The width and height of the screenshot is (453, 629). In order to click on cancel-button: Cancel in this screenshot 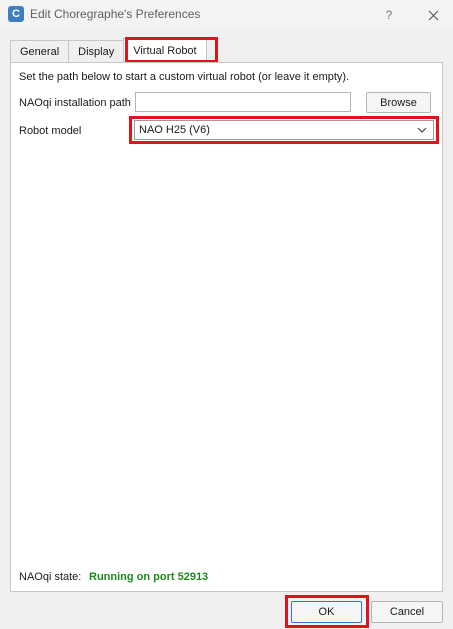, I will do `click(407, 612)`.